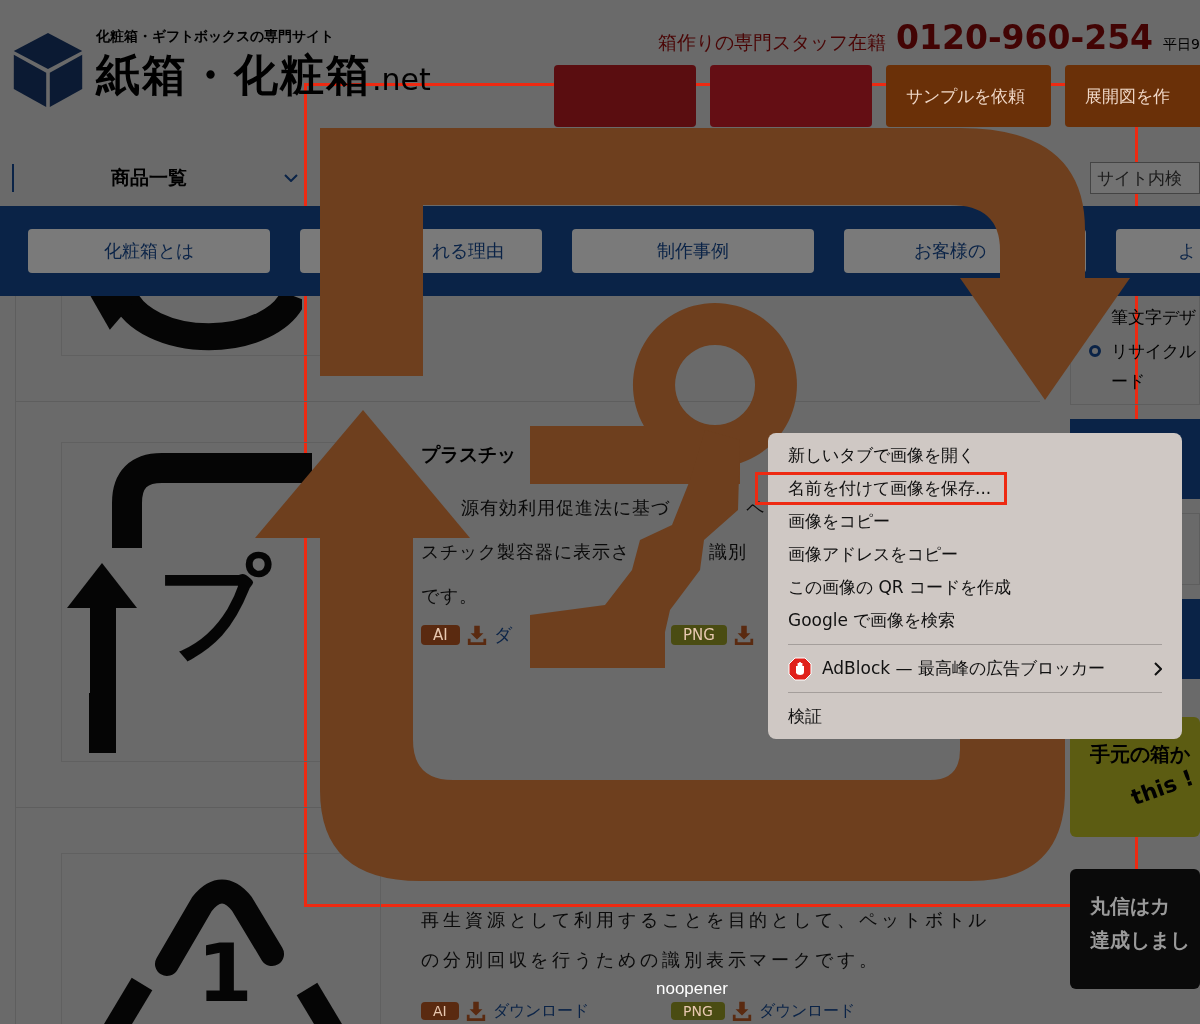  What do you see at coordinates (449, 596) in the screenshot?
I see `description-text: です。` at bounding box center [449, 596].